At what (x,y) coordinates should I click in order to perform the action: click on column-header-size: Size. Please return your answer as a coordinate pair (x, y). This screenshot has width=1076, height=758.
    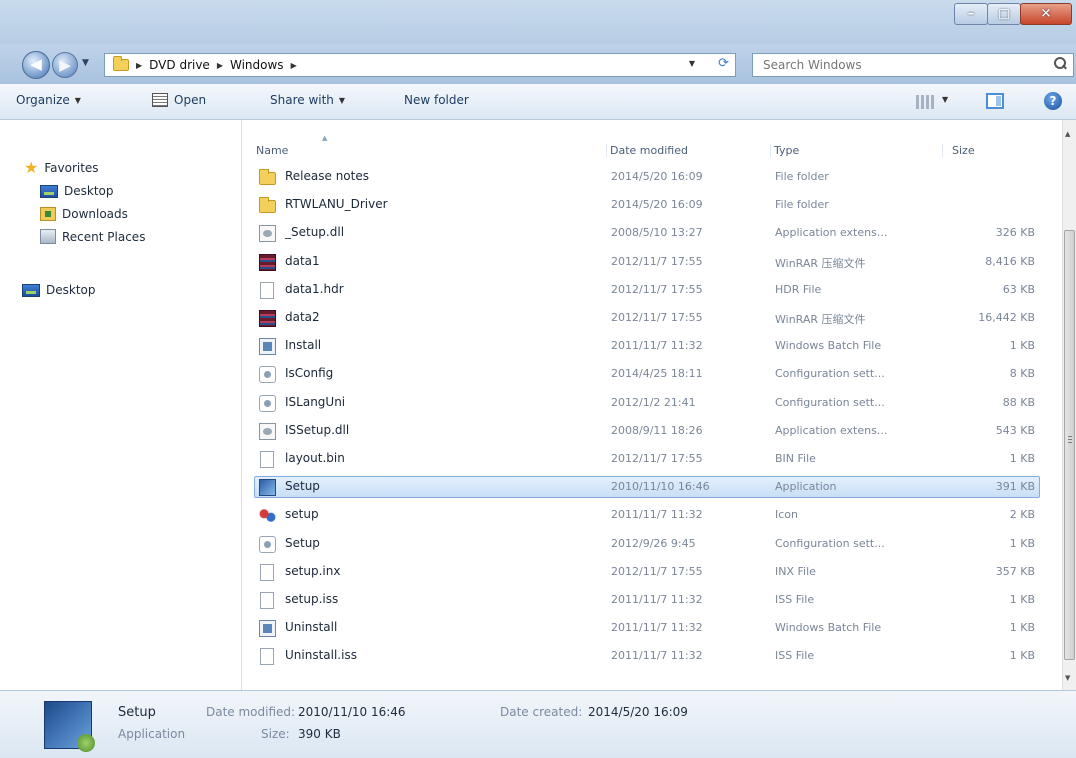
    Looking at the image, I should click on (963, 150).